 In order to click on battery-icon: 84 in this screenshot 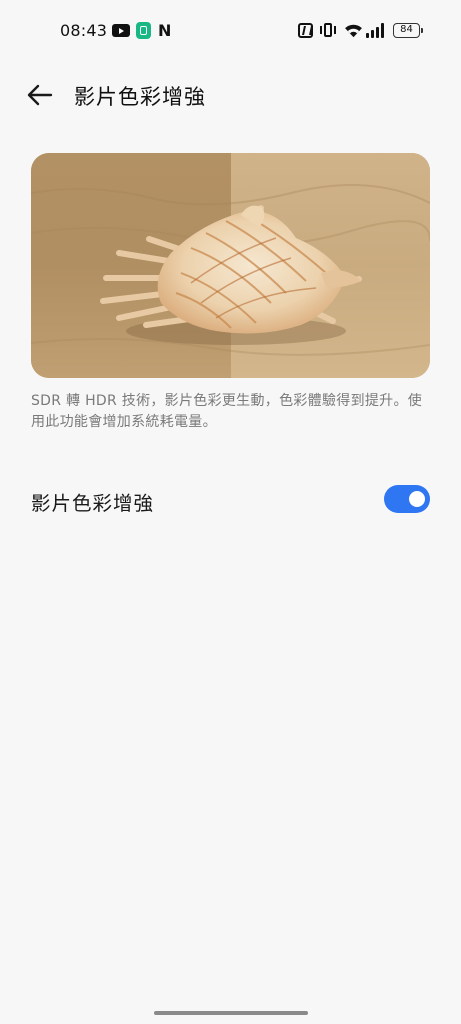, I will do `click(408, 30)`.